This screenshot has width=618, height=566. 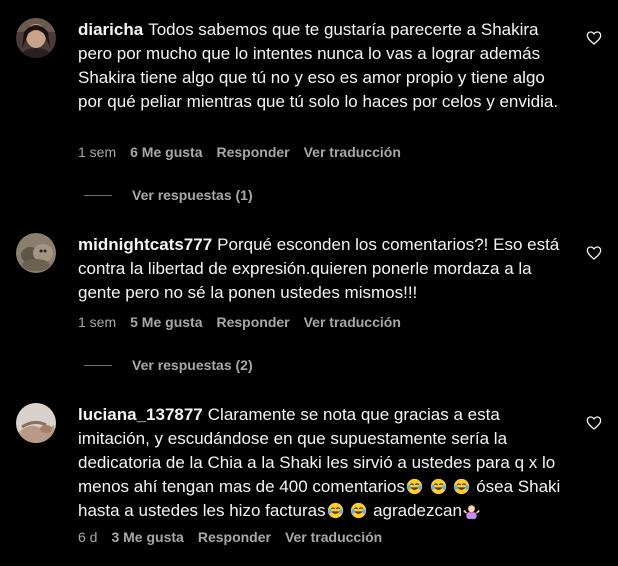 What do you see at coordinates (145, 244) in the screenshot?
I see `username: midnightcats777` at bounding box center [145, 244].